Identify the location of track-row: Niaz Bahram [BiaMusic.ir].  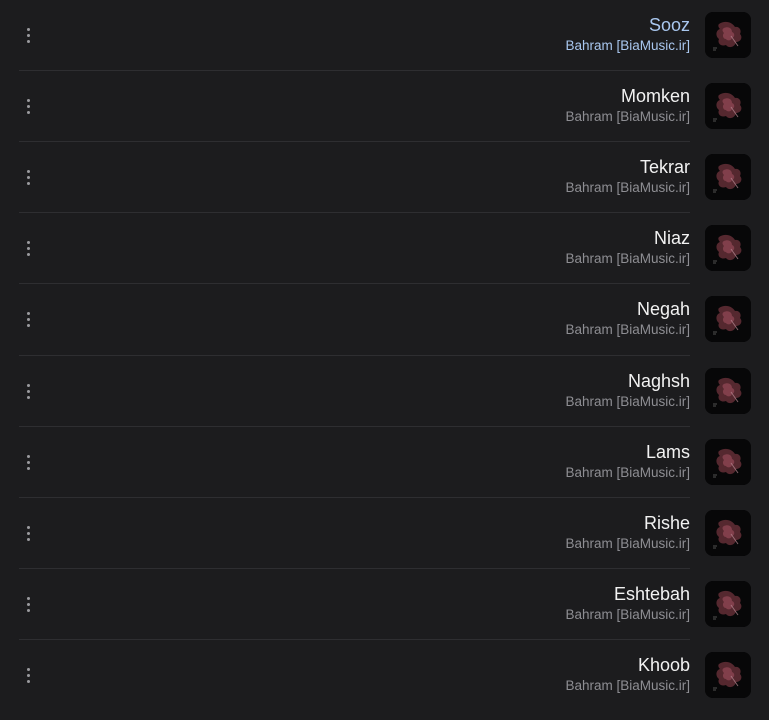
(384, 248).